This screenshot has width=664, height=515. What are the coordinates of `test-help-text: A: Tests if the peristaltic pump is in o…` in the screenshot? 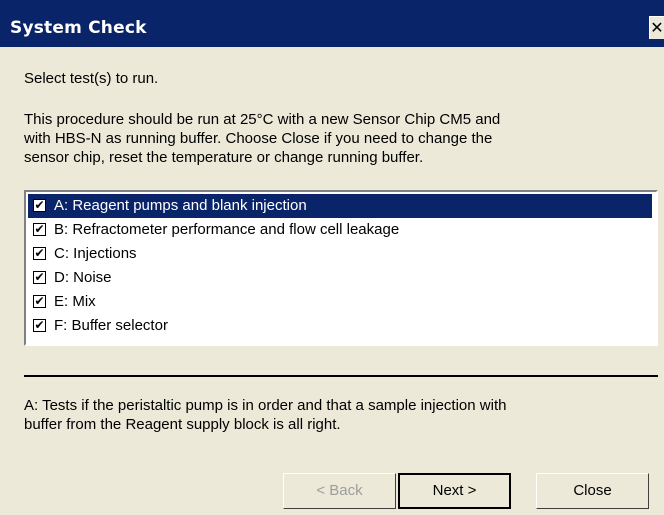 It's located at (334, 415).